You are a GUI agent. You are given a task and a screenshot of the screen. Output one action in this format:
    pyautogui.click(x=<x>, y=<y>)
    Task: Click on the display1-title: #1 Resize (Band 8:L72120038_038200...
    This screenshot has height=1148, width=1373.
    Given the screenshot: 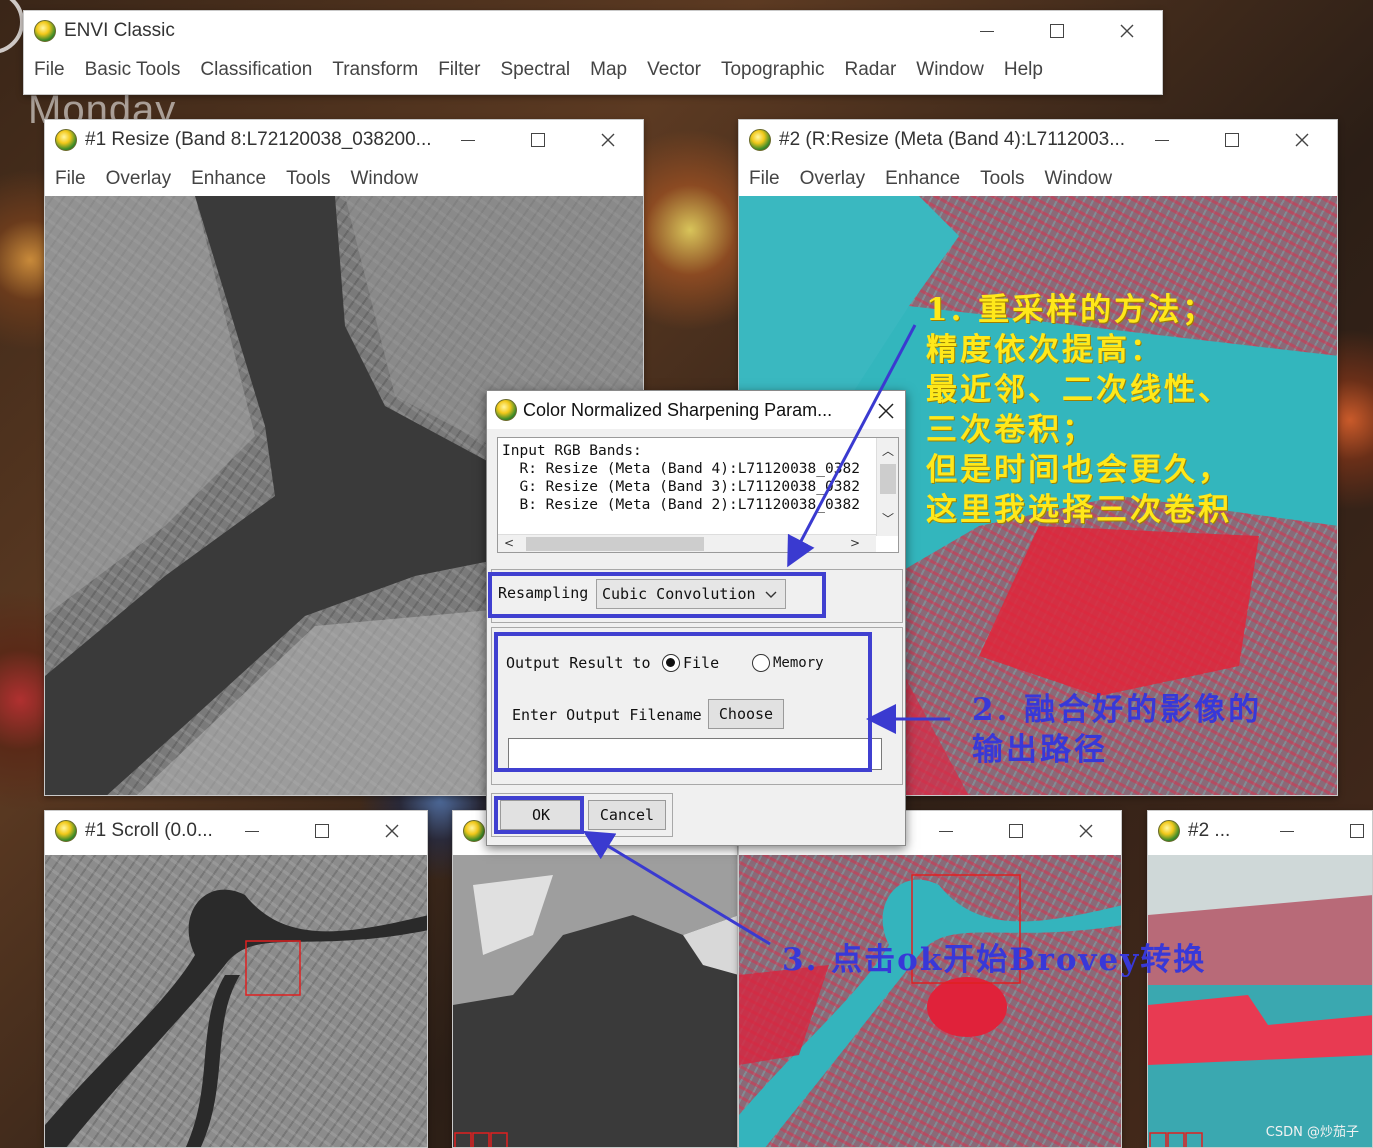 What is the action you would take?
    pyautogui.click(x=258, y=139)
    